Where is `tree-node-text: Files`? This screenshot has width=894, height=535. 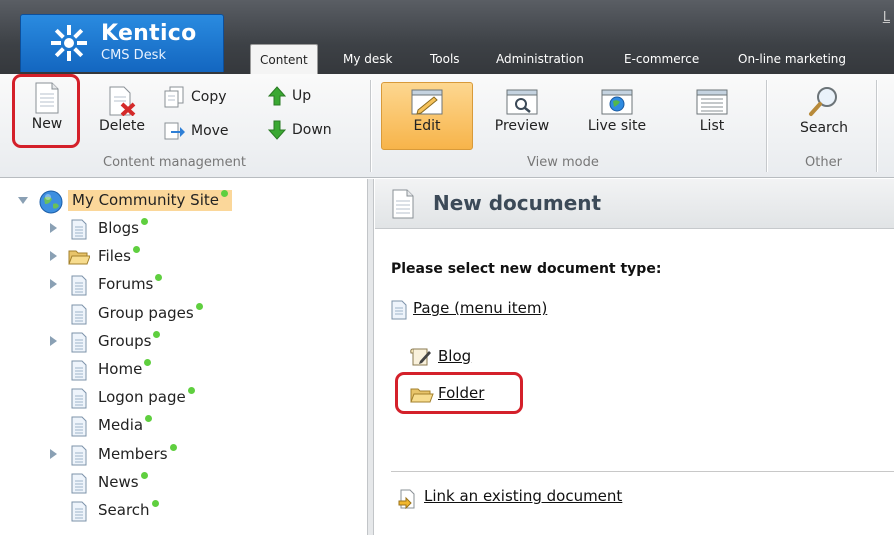 tree-node-text: Files is located at coordinates (114, 256).